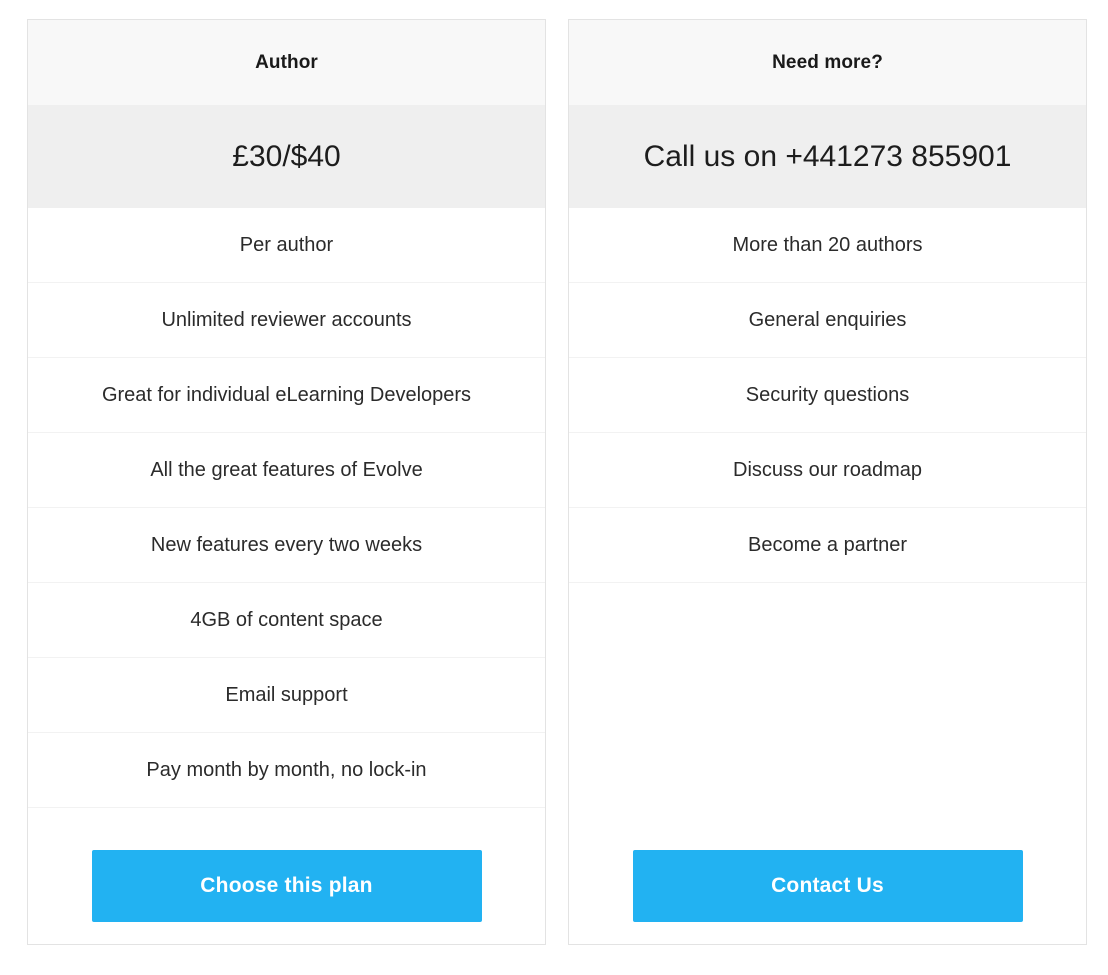 The height and width of the screenshot is (975, 1108). I want to click on plan-action-need-more: Contact Us, so click(827, 885).